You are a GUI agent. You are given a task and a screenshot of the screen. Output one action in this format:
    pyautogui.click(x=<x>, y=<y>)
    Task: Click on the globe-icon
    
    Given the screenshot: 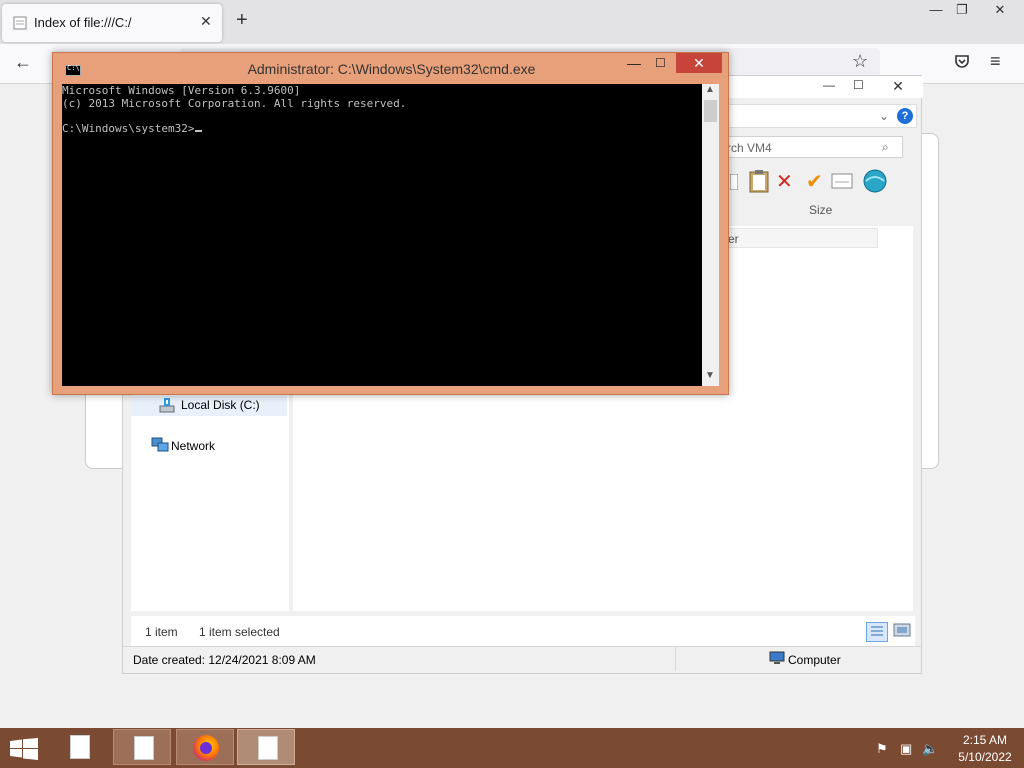 What is the action you would take?
    pyautogui.click(x=875, y=181)
    